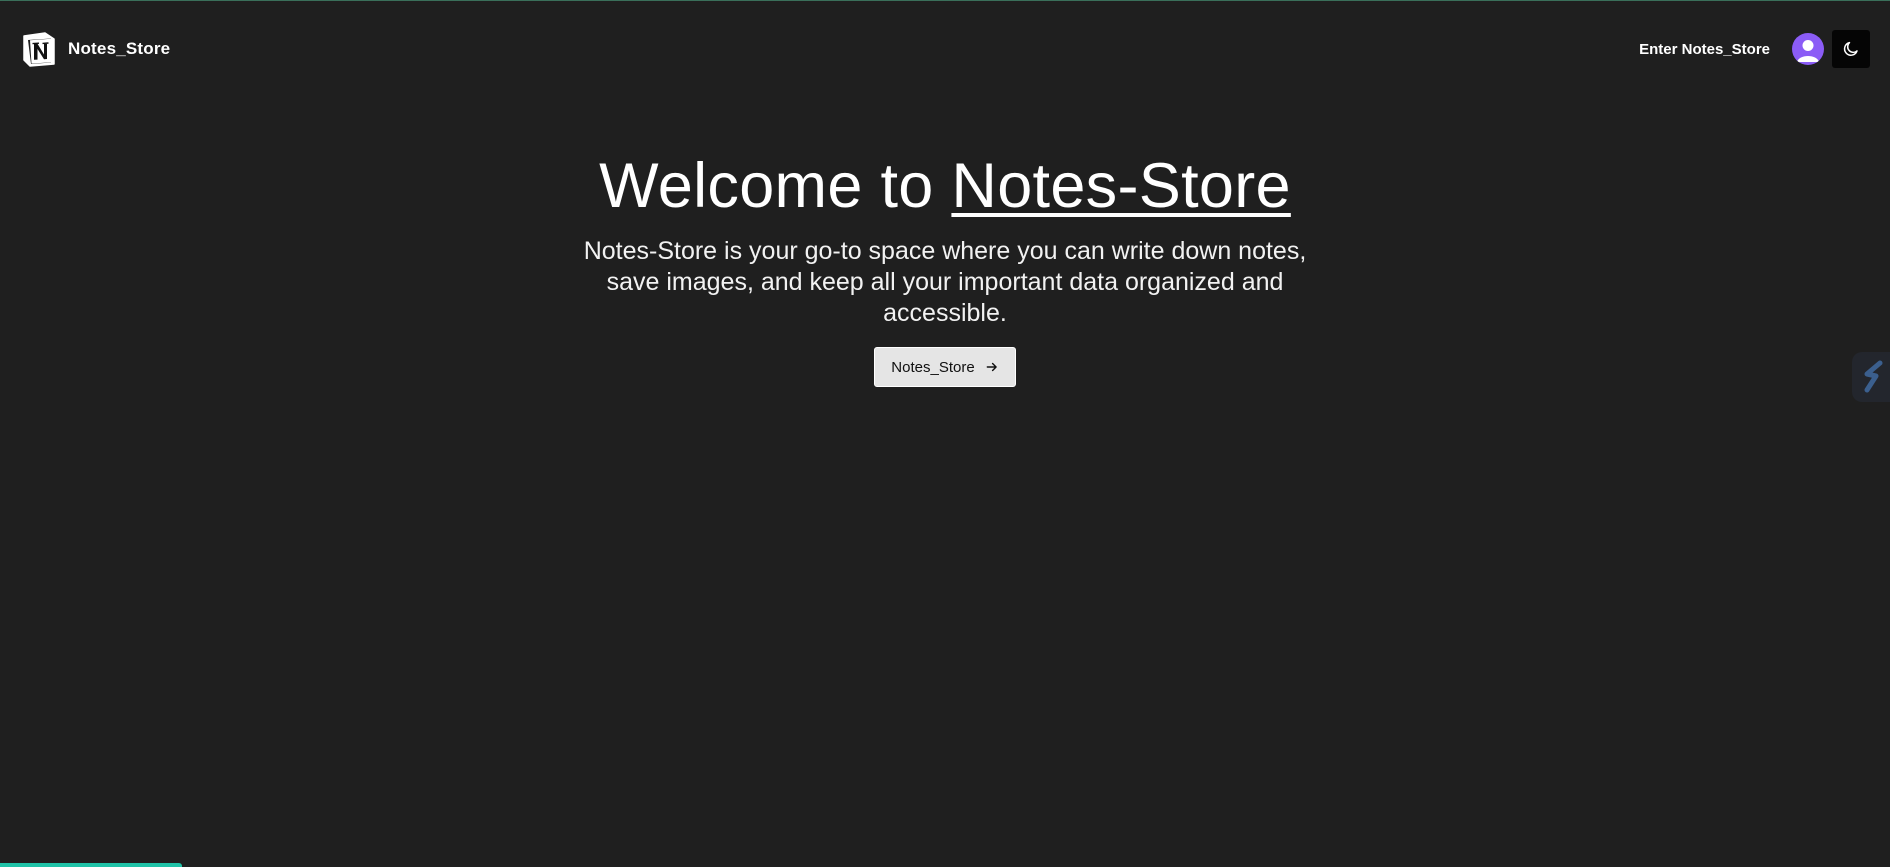 The width and height of the screenshot is (1890, 867). I want to click on user-avatar-icon, so click(1808, 51).